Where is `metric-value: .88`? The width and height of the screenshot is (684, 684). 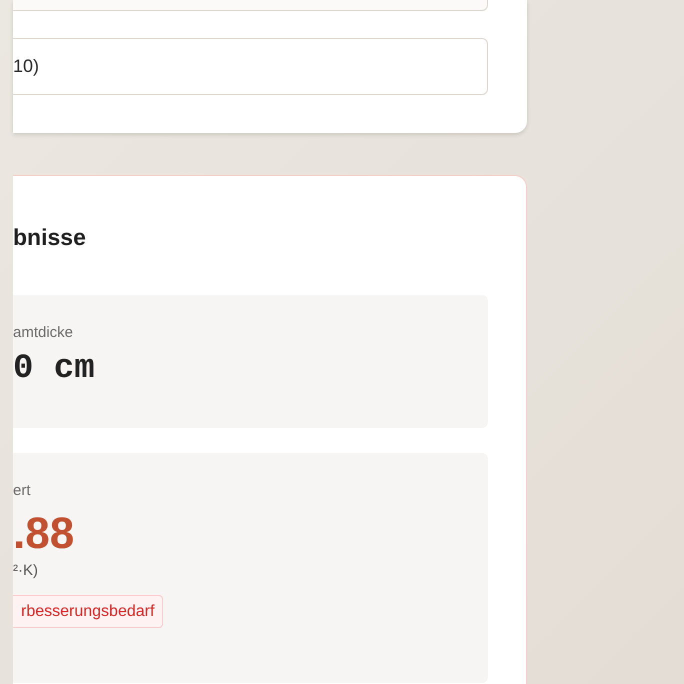 metric-value: .88 is located at coordinates (43, 534).